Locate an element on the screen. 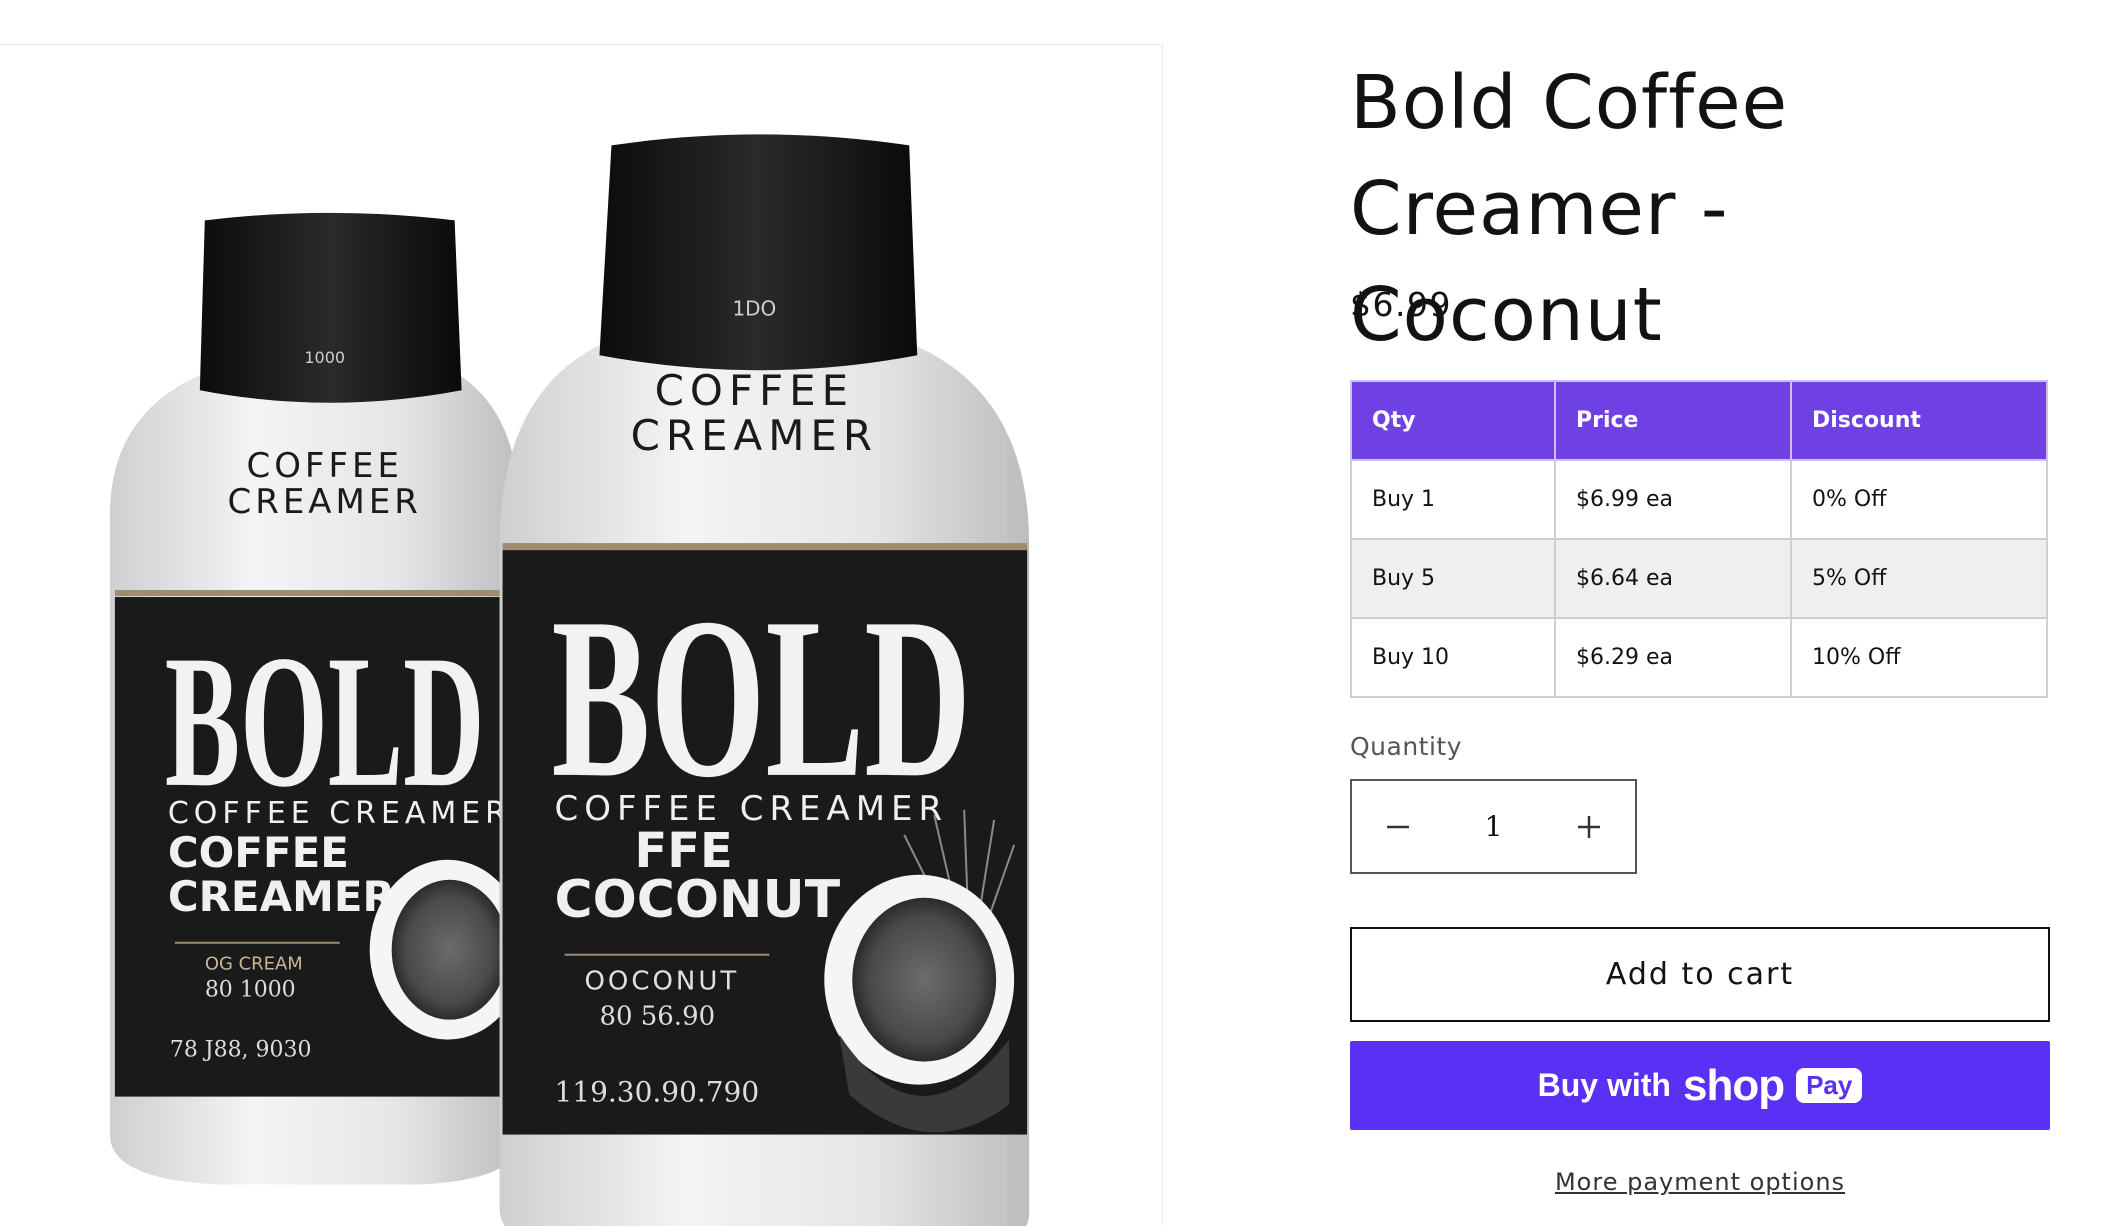 The image size is (2116, 1226). svg-text: OG CREAM is located at coordinates (254, 964).